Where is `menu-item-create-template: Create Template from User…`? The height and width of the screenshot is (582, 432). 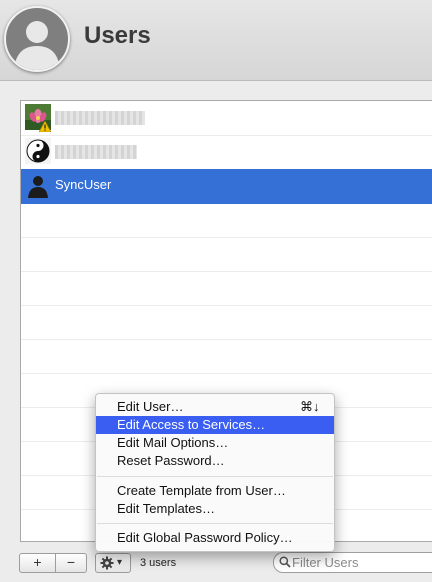
menu-item-create-template: Create Template from User… is located at coordinates (215, 491).